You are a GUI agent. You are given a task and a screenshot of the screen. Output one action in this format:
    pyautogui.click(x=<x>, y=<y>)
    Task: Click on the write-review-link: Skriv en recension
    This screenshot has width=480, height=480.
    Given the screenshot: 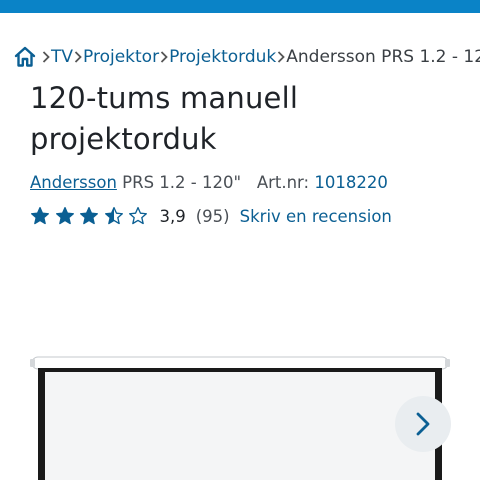 What is the action you would take?
    pyautogui.click(x=316, y=216)
    